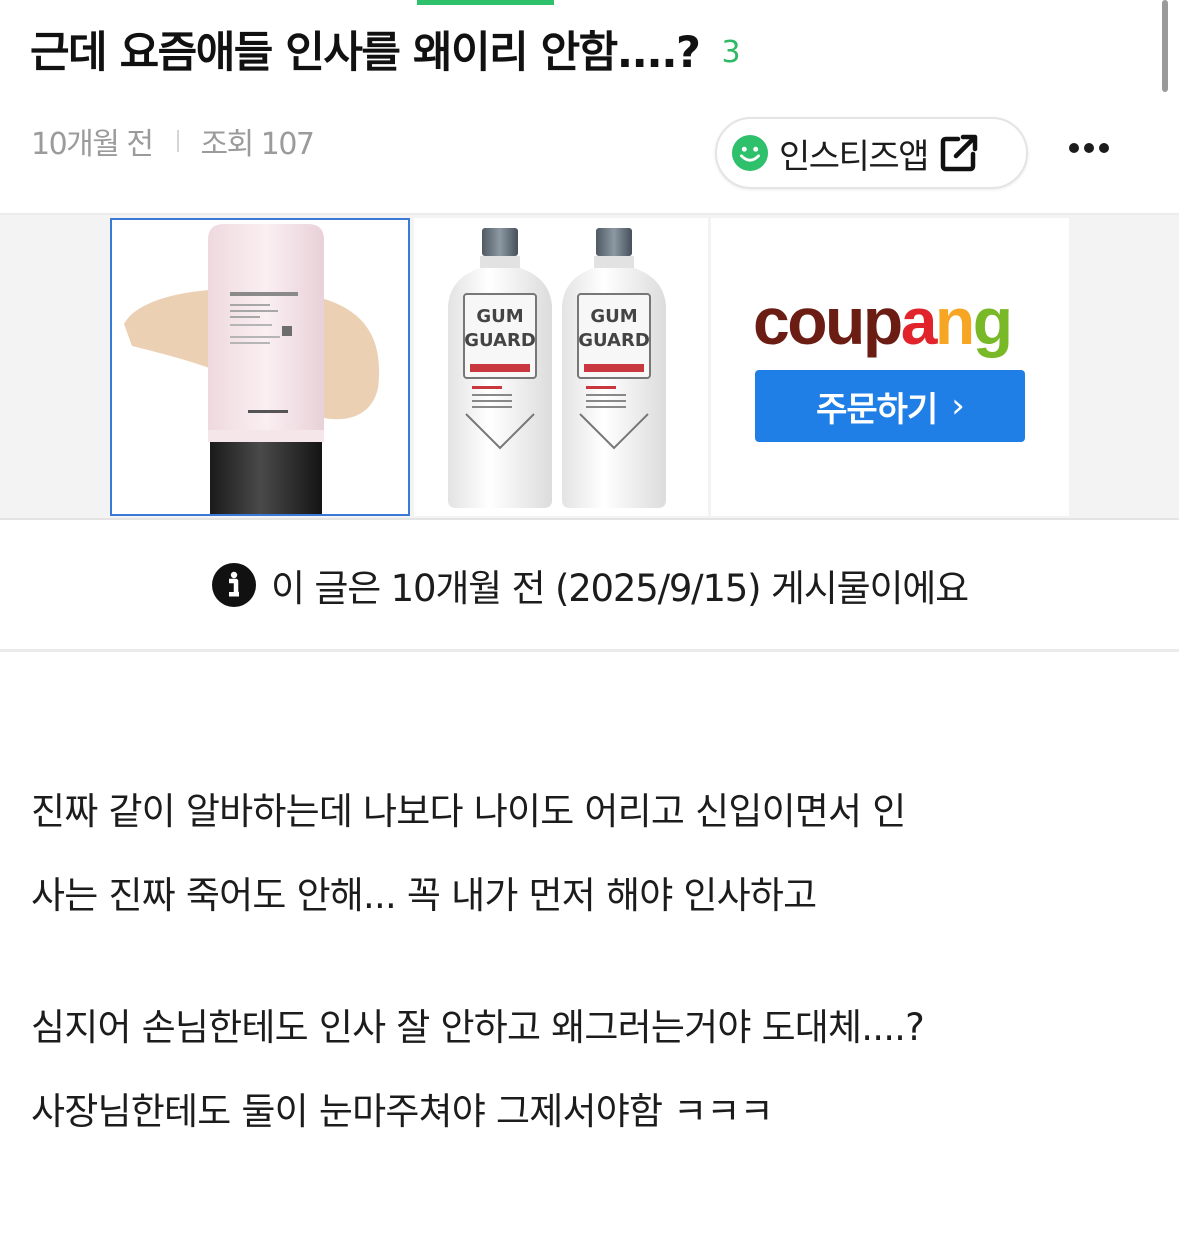  Describe the element at coordinates (959, 153) in the screenshot. I see `external-link-icon` at that location.